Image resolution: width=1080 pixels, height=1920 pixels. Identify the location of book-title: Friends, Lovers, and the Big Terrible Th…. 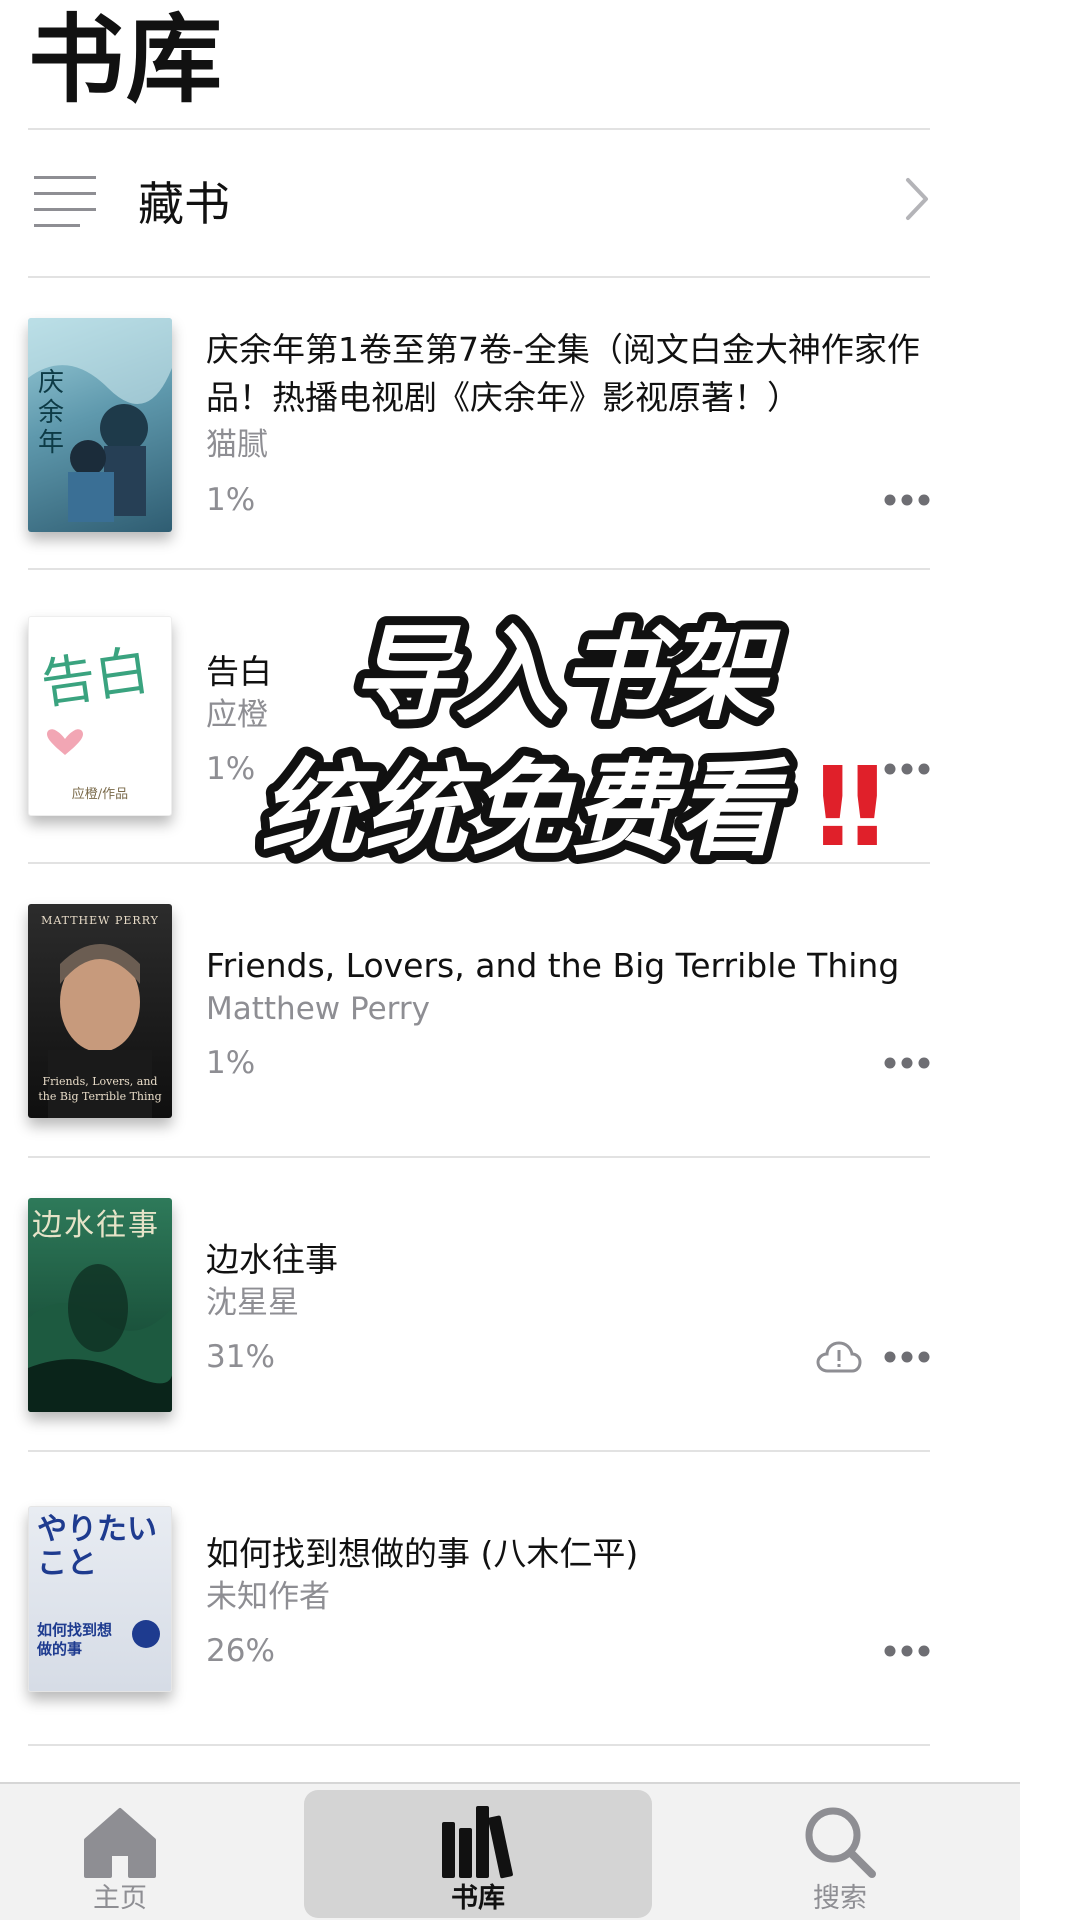
(553, 965).